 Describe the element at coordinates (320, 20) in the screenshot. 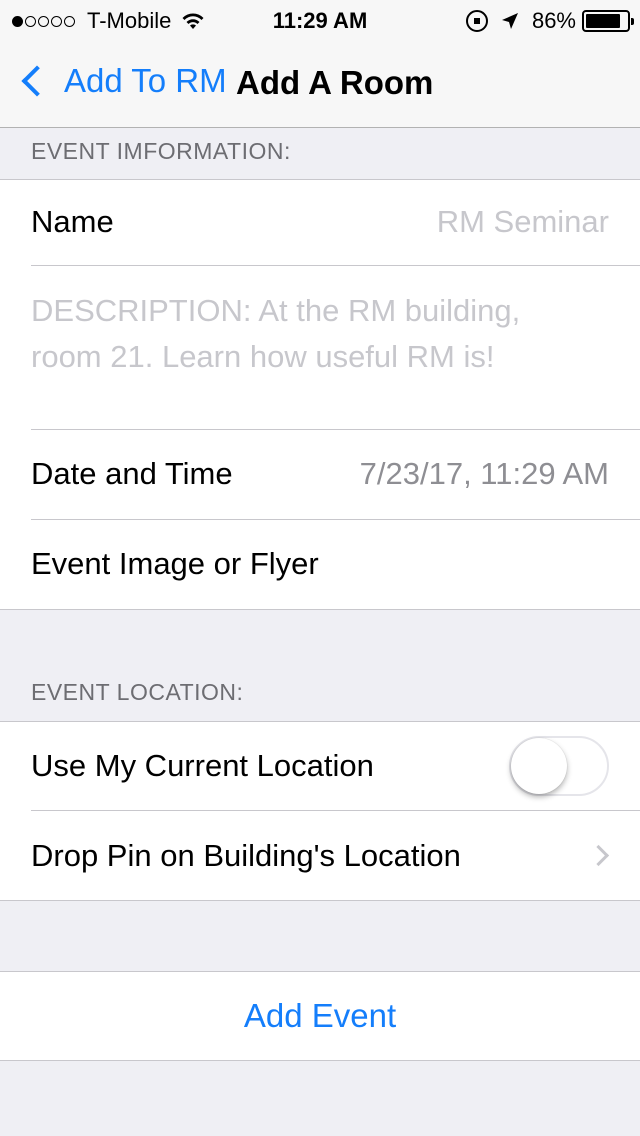

I see `status-bar: T-Mobile 11:29 AM 86%` at that location.